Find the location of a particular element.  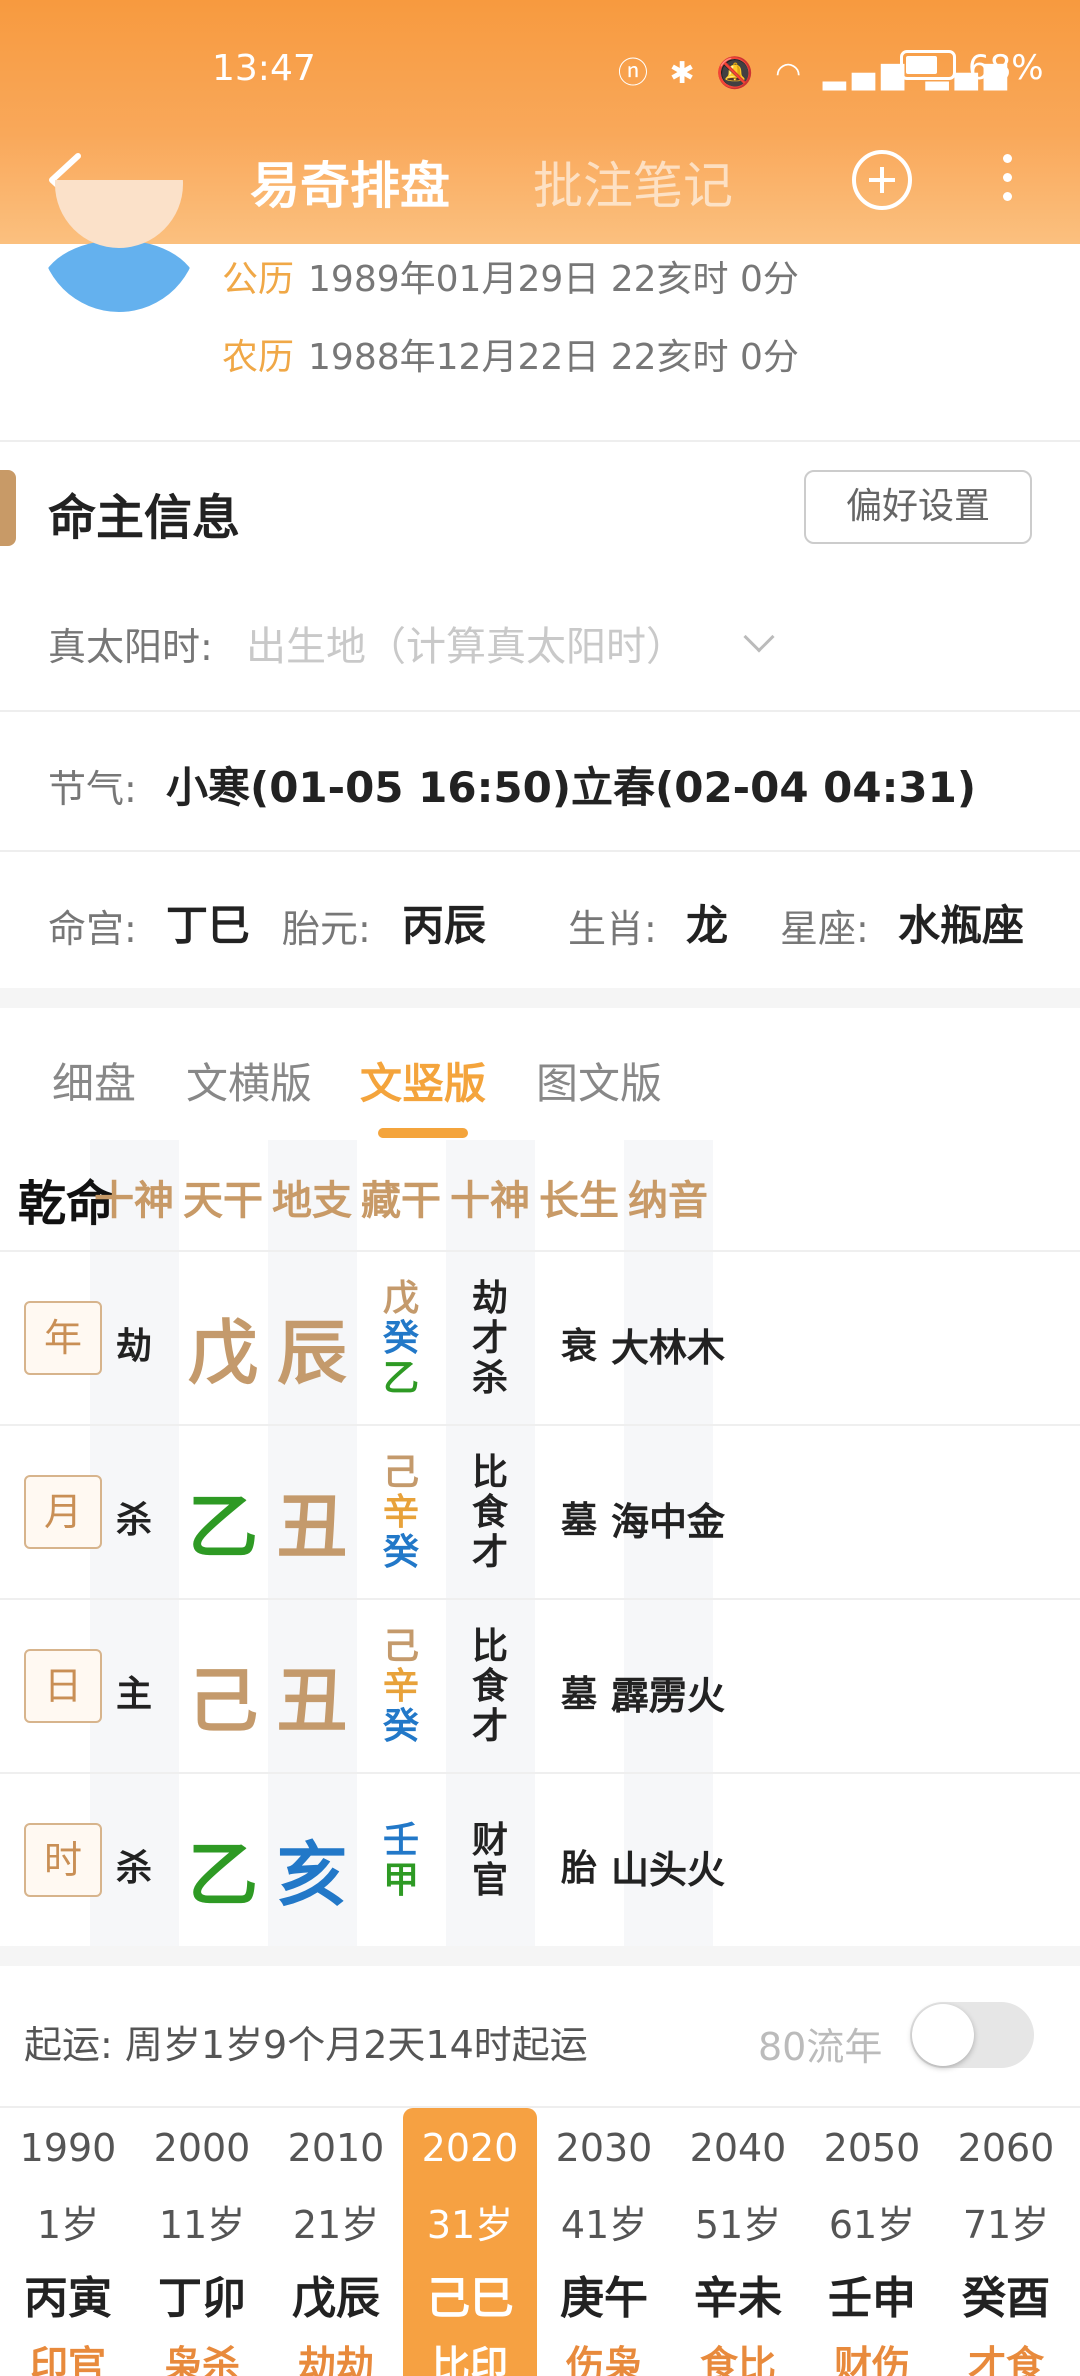

canggan-char: 己 is located at coordinates (400, 1646).